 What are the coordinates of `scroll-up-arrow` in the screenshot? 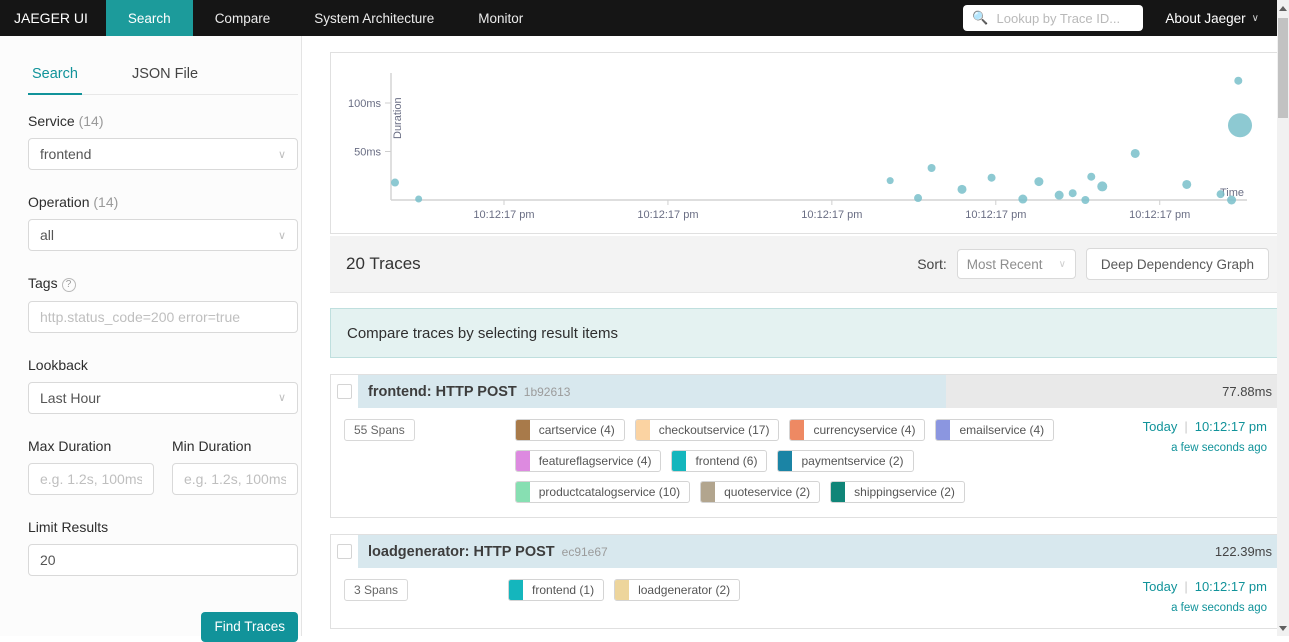 It's located at (1283, 8).